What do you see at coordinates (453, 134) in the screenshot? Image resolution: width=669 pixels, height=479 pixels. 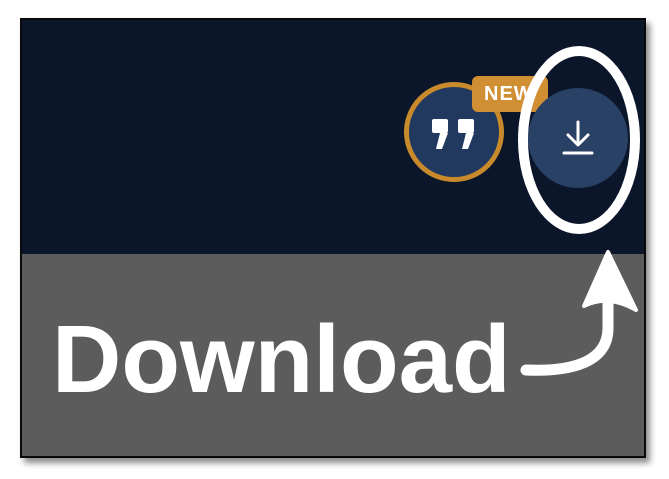 I see `quote-icon` at bounding box center [453, 134].